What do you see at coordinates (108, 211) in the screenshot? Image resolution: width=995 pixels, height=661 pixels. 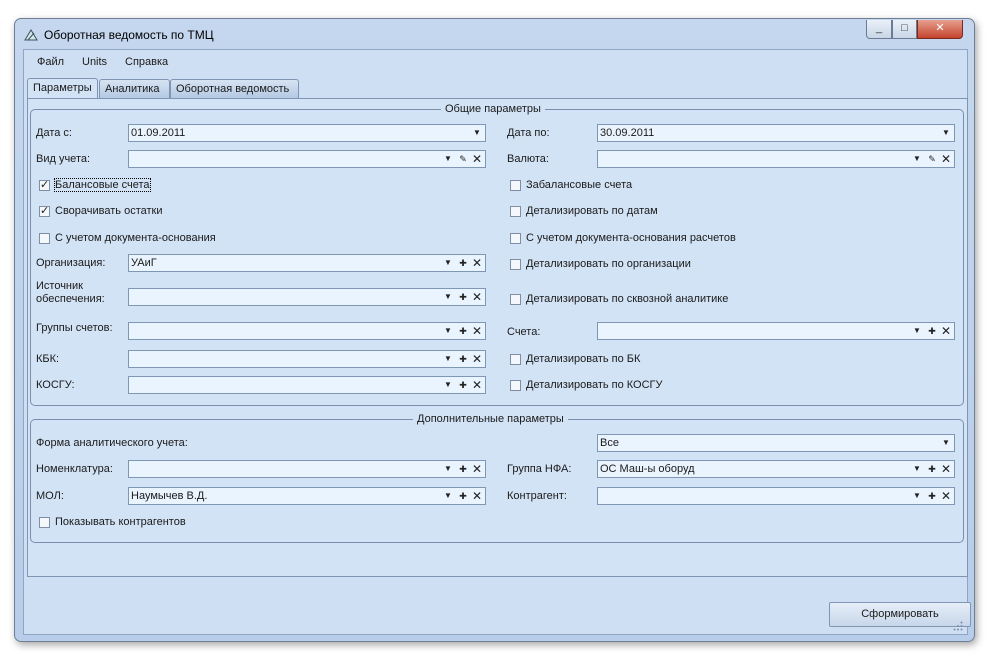 I see `collapse-balances-label: Сворачивать остатки` at bounding box center [108, 211].